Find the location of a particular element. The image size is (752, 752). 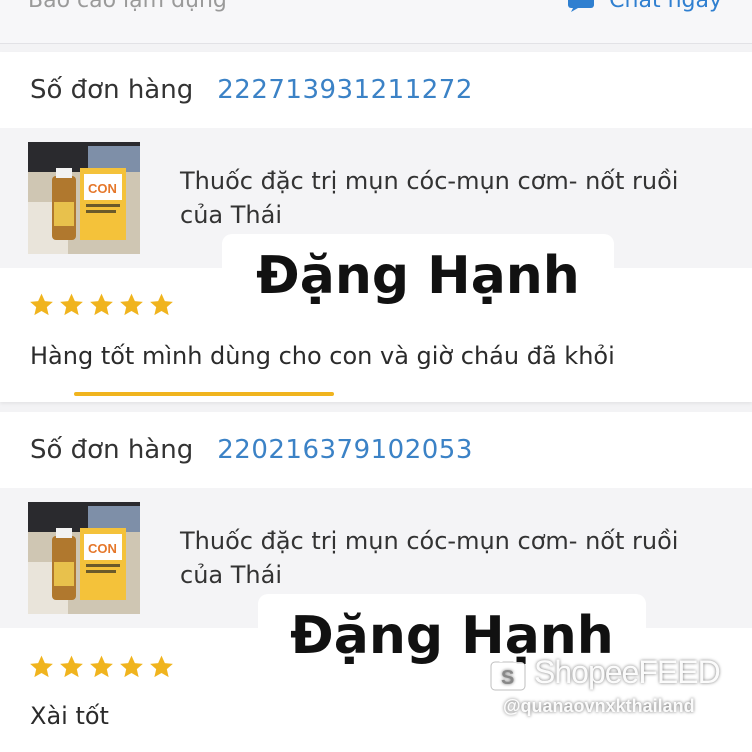

reviewer-name-overlay: Đặng Hạnh is located at coordinates (418, 276).